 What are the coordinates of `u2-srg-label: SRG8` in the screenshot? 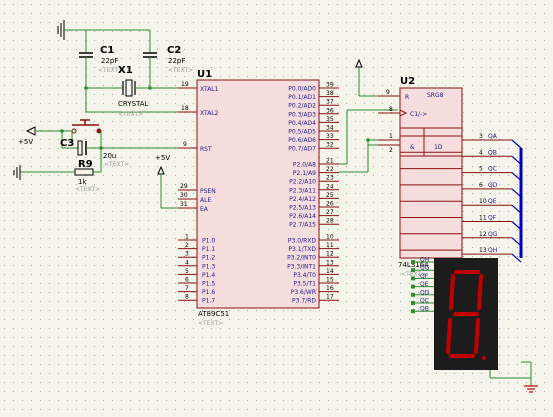 It's located at (435, 95).